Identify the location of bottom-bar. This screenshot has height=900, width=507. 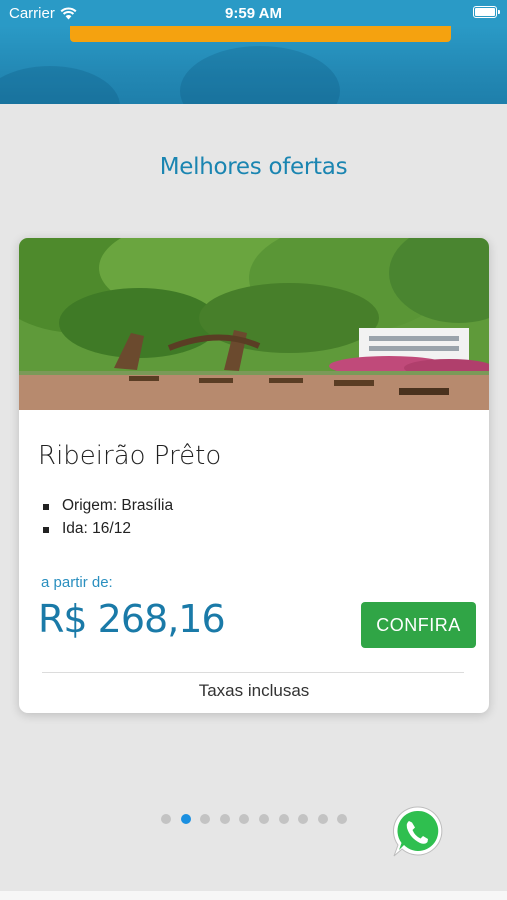
(253, 895).